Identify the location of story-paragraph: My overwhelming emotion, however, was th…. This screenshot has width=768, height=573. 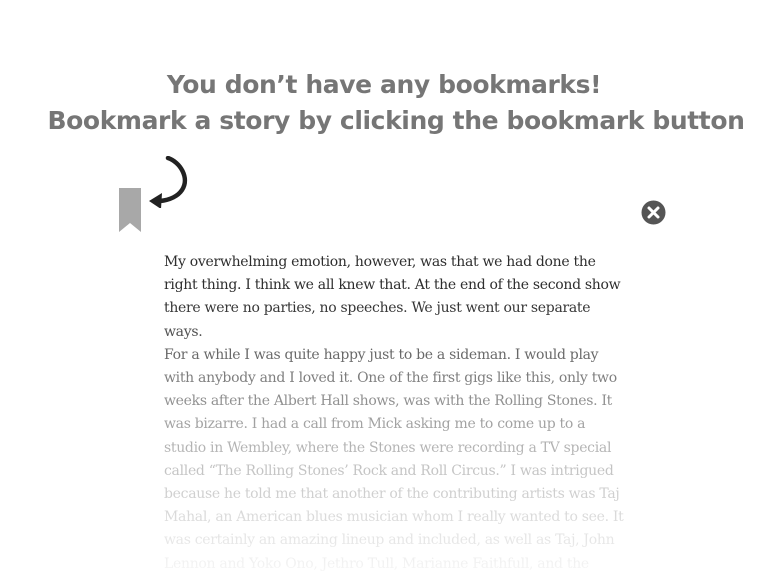
(392, 297).